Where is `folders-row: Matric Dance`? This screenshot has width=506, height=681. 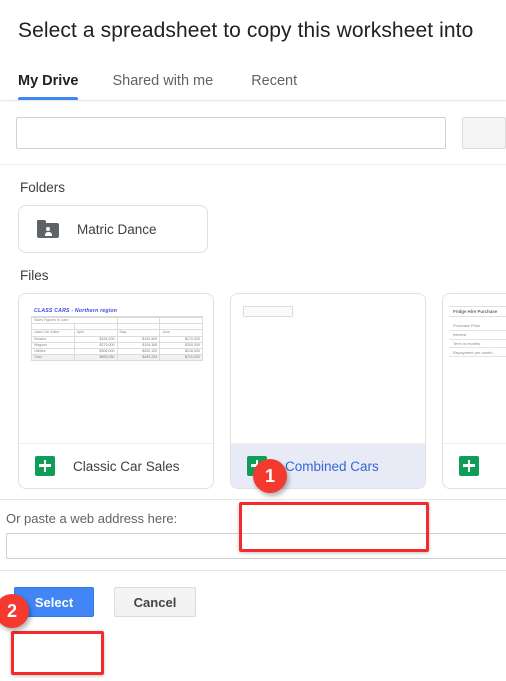 folders-row: Matric Dance is located at coordinates (253, 229).